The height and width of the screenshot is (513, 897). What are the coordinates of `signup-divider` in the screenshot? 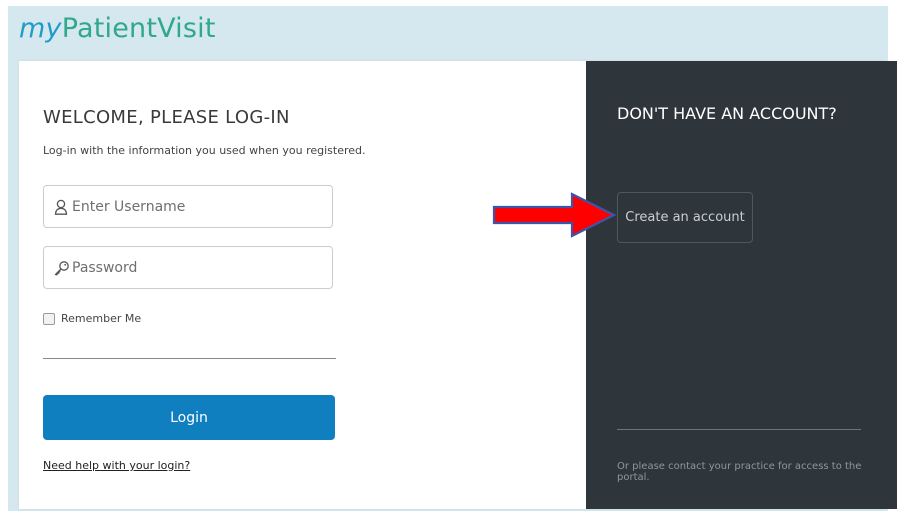 It's located at (739, 429).